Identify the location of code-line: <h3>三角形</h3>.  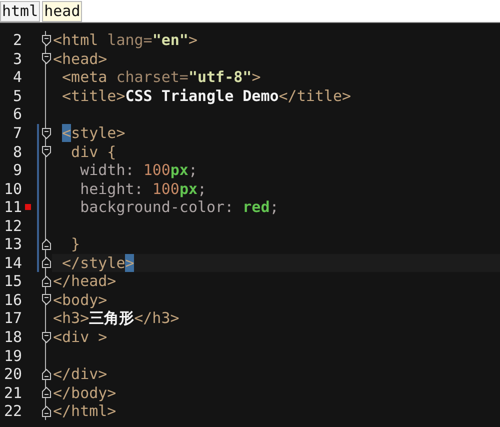
(116, 318).